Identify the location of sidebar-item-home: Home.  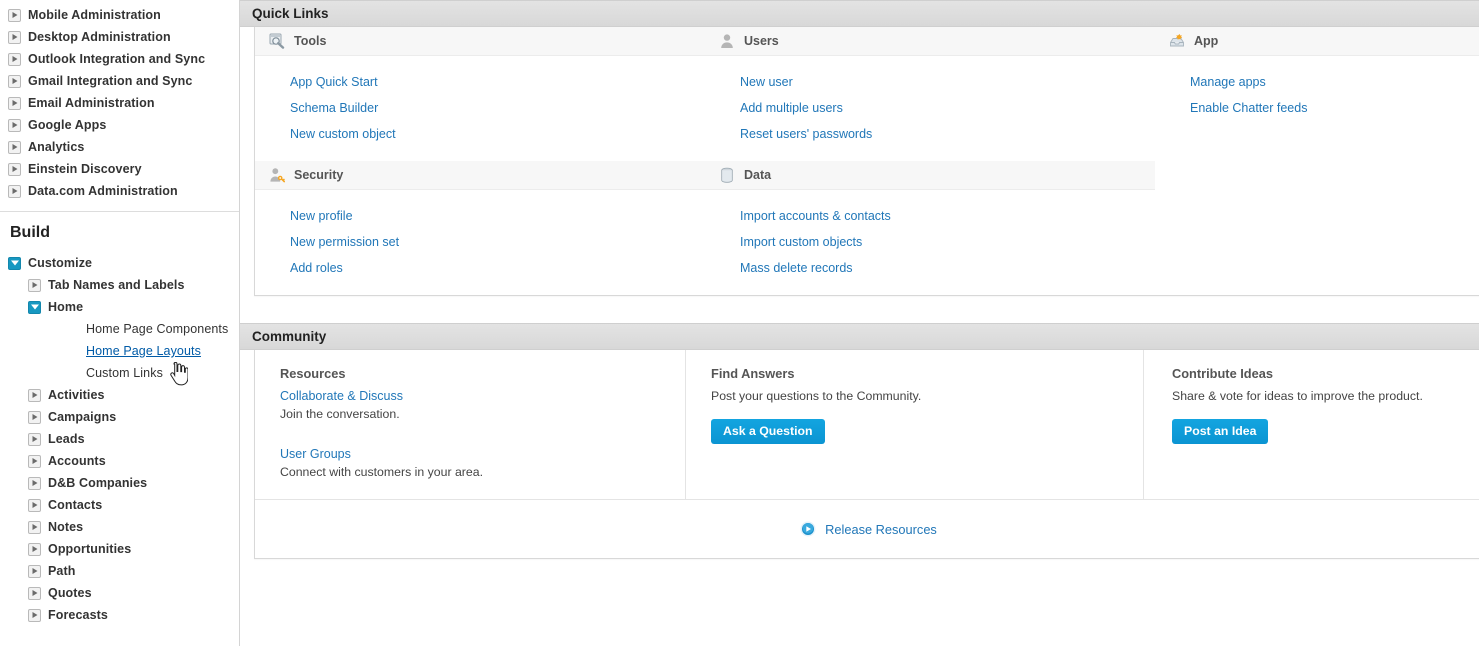
(119, 307).